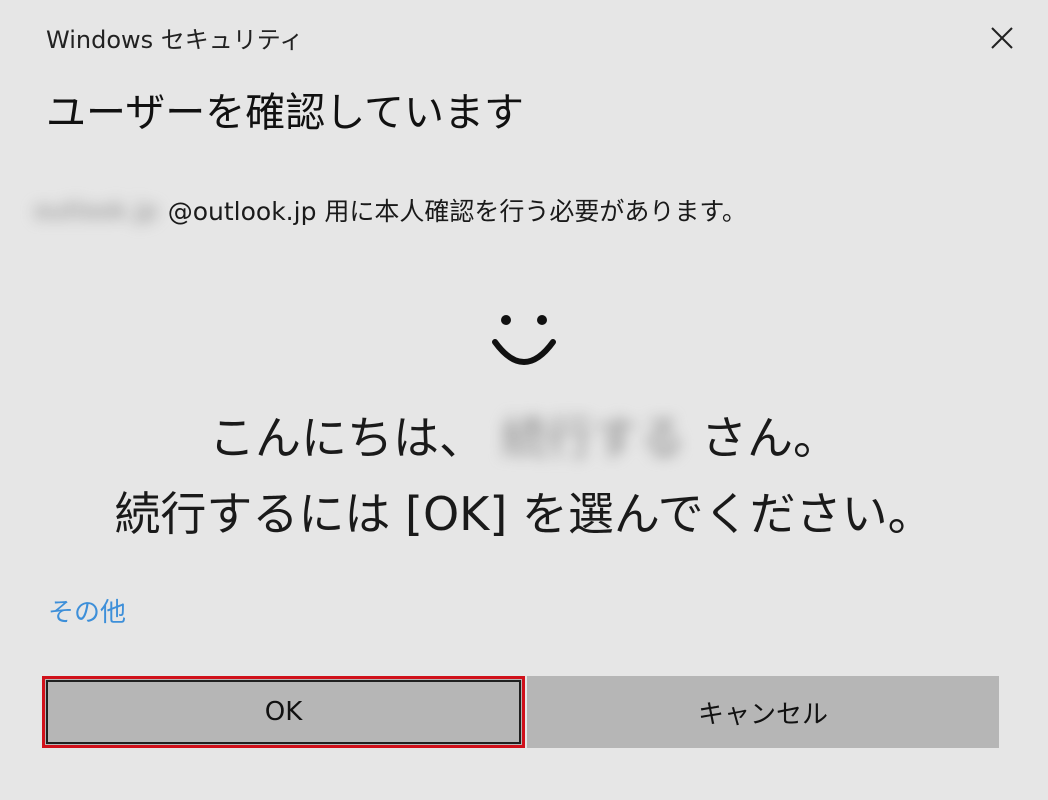 The width and height of the screenshot is (1048, 800). I want to click on dialog-heading: ユーザーを確認しています, so click(285, 113).